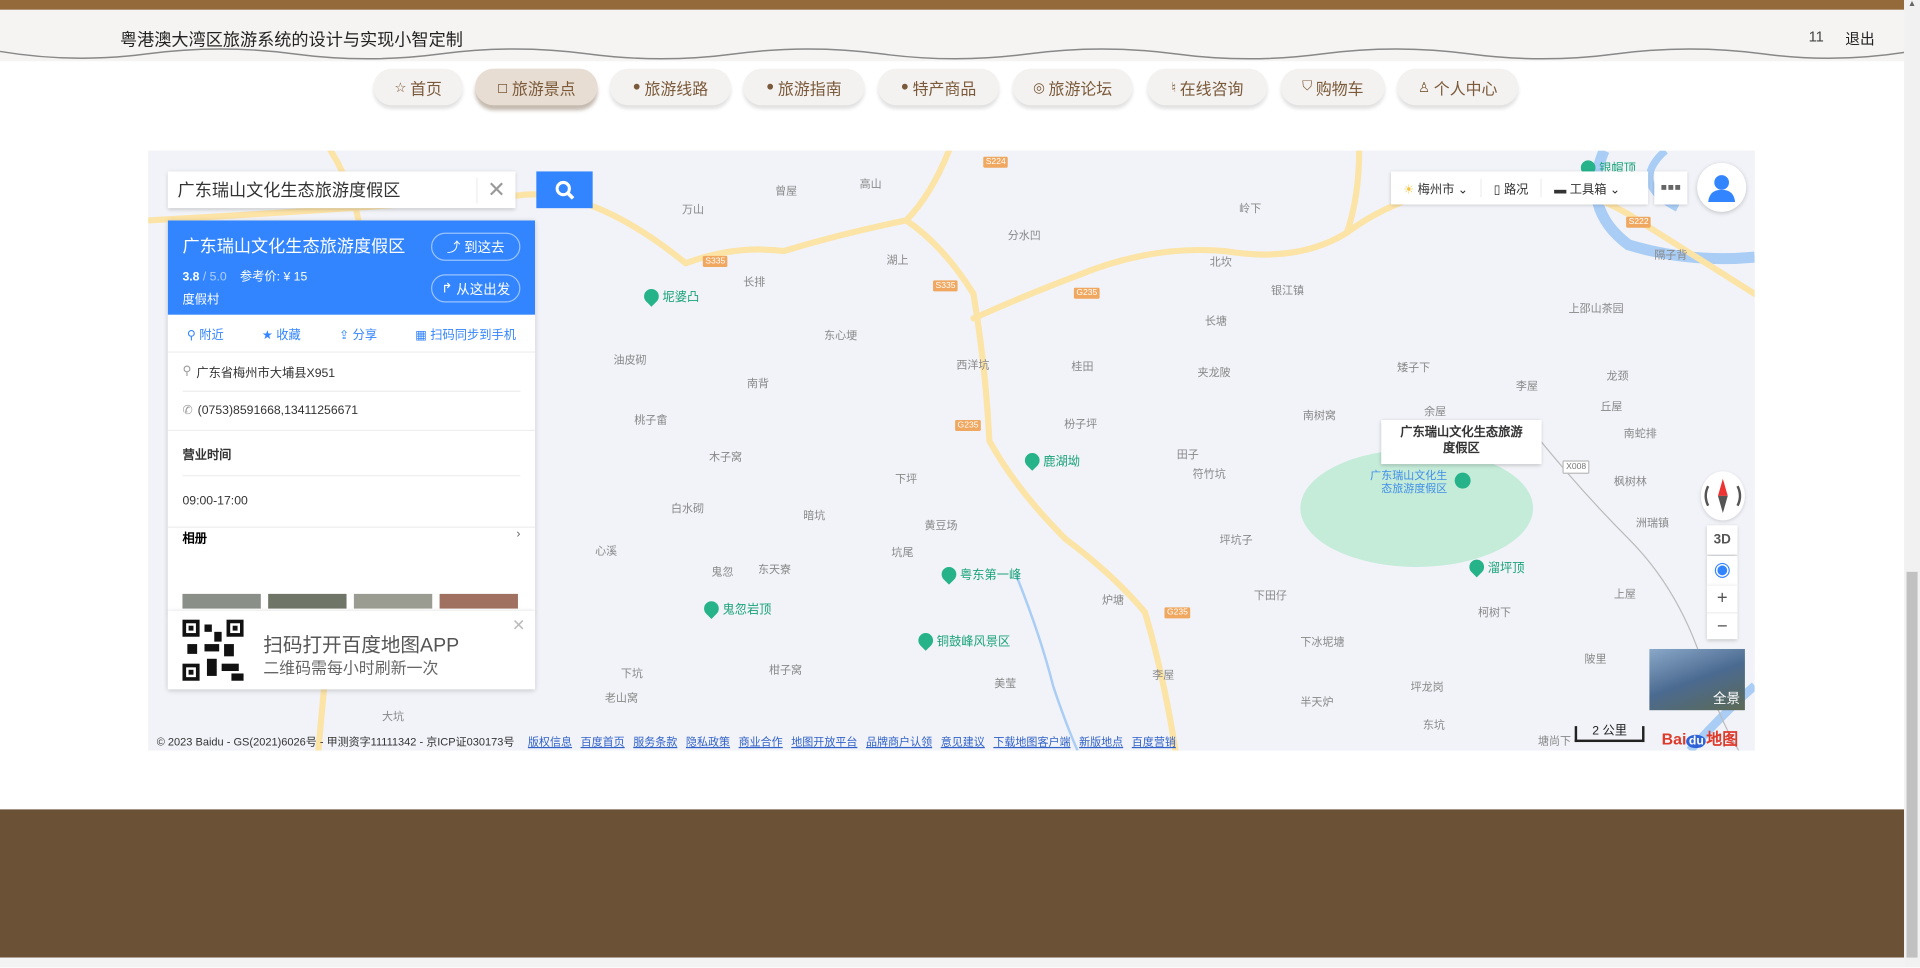  Describe the element at coordinates (476, 246) in the screenshot. I see `go-here-button: ⤴ 到这去` at that location.